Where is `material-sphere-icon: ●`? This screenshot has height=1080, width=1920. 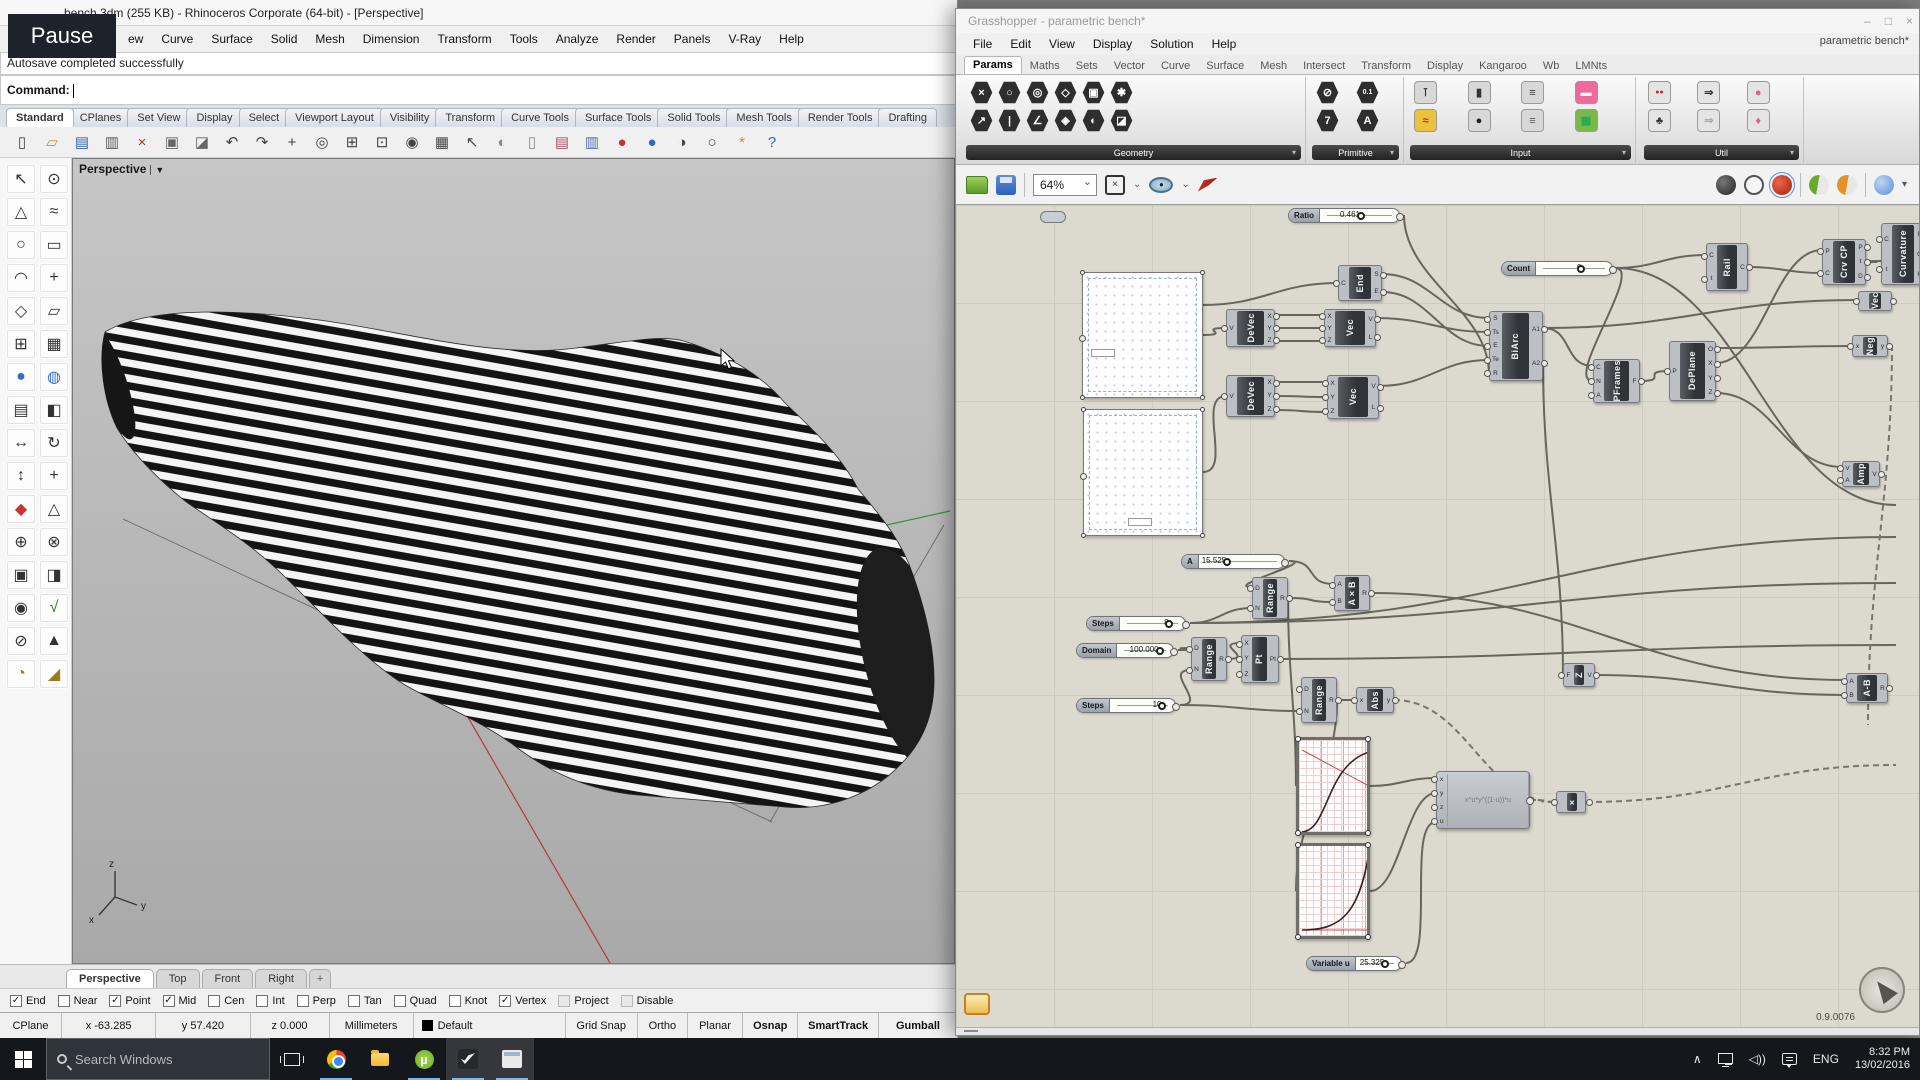 material-sphere-icon: ● is located at coordinates (652, 142).